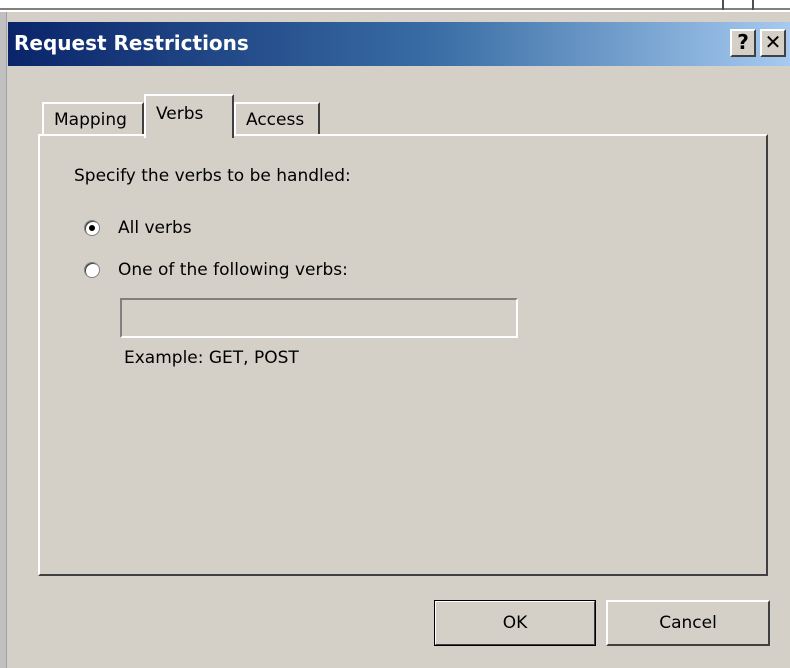 The height and width of the screenshot is (668, 790). I want to click on ok-button: OK, so click(515, 623).